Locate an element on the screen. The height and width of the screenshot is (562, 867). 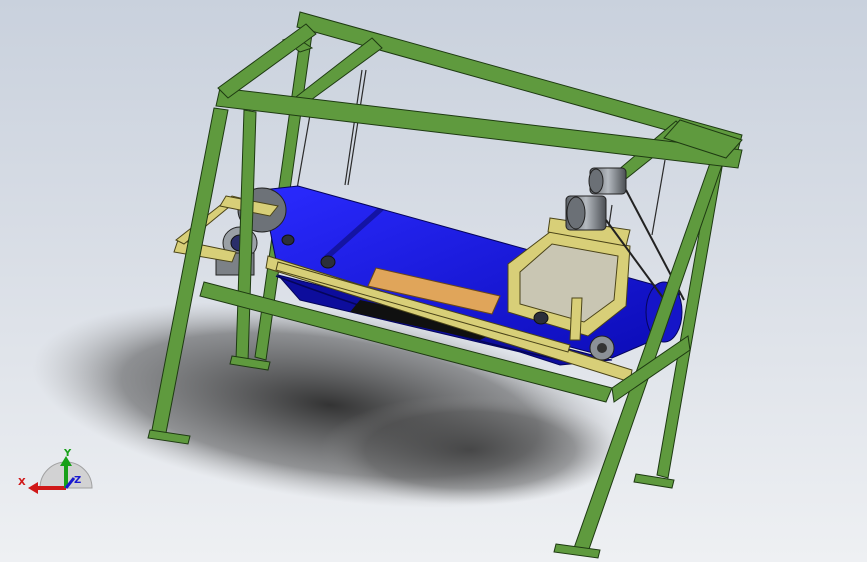
triad-x-arrow is located at coordinates (33, 488).